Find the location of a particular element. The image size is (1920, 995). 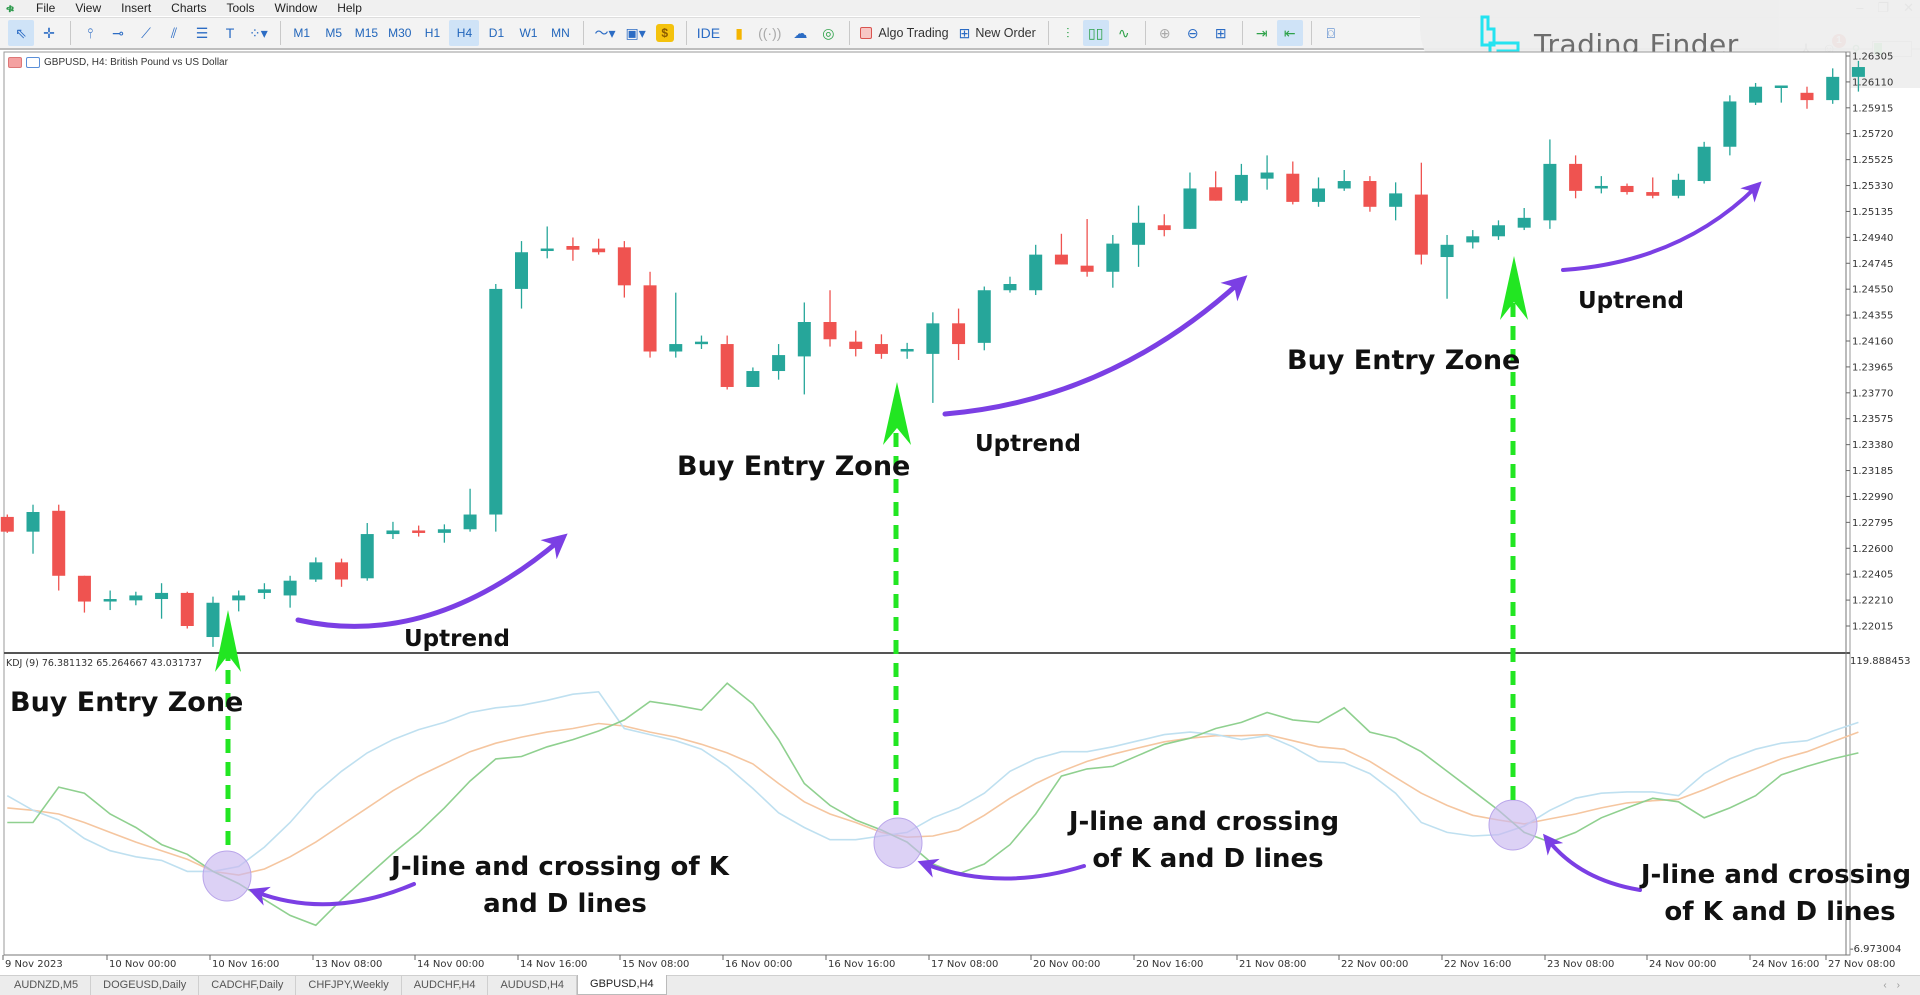

time-tick-label: 27 Nov 08:00 is located at coordinates (1861, 964).